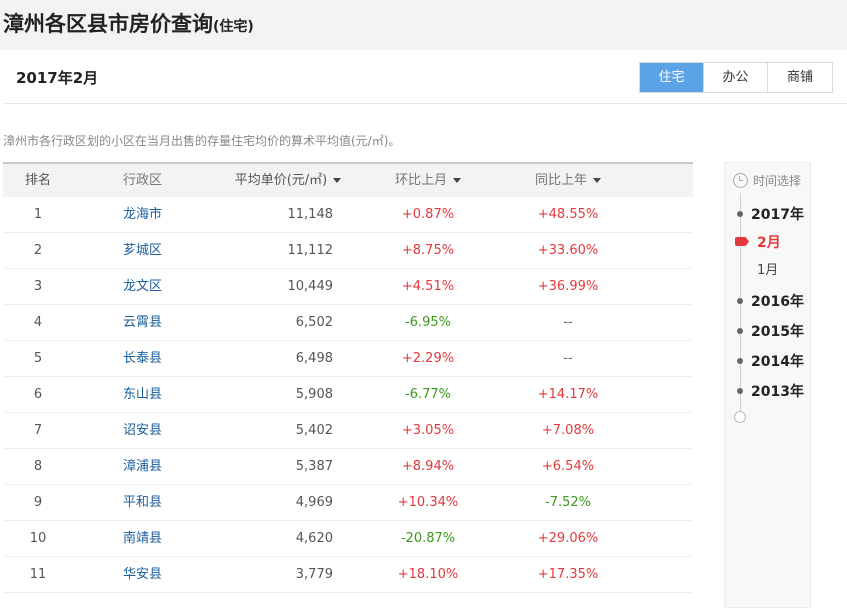 This screenshot has width=847, height=608. What do you see at coordinates (428, 250) in the screenshot?
I see `mom-cell: +8.75%` at bounding box center [428, 250].